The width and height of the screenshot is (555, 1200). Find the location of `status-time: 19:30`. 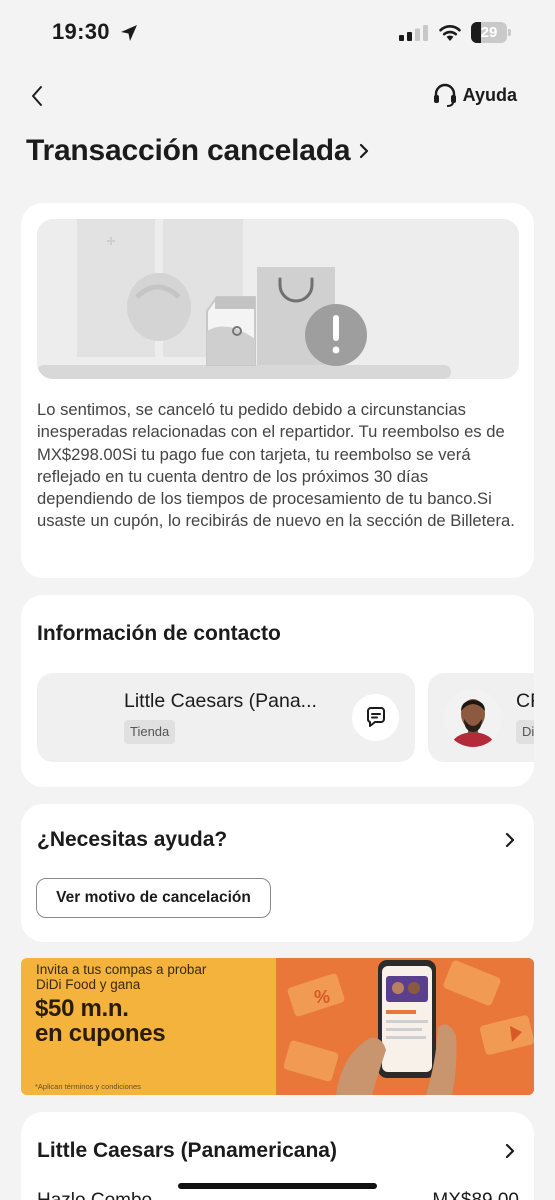

status-time: 19:30 is located at coordinates (81, 31).